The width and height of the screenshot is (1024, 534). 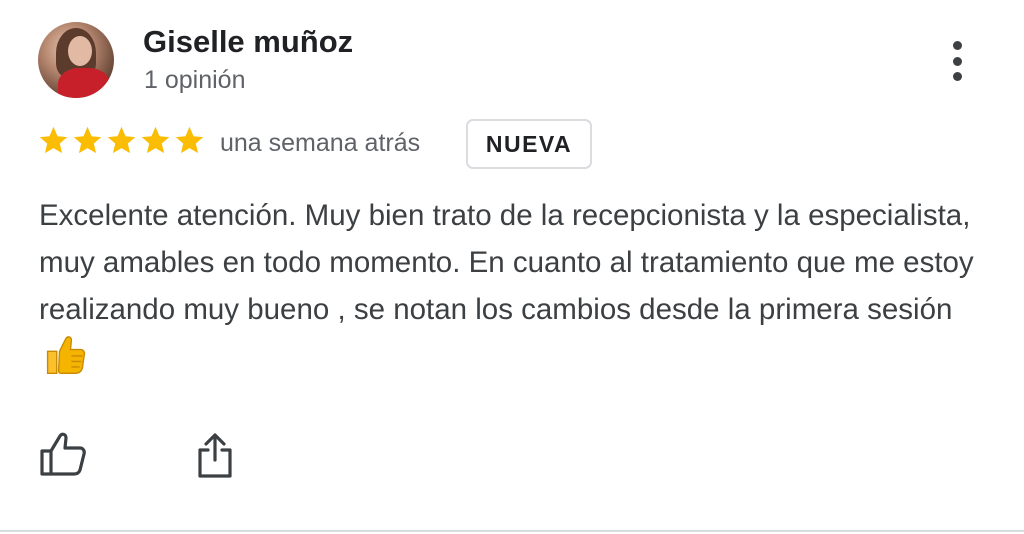 I want to click on avatar, so click(x=76, y=60).